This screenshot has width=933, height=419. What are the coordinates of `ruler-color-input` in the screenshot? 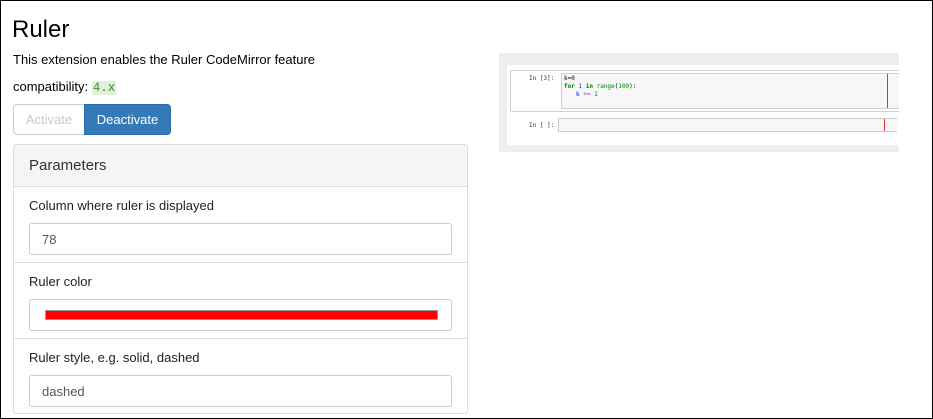 It's located at (240, 315).